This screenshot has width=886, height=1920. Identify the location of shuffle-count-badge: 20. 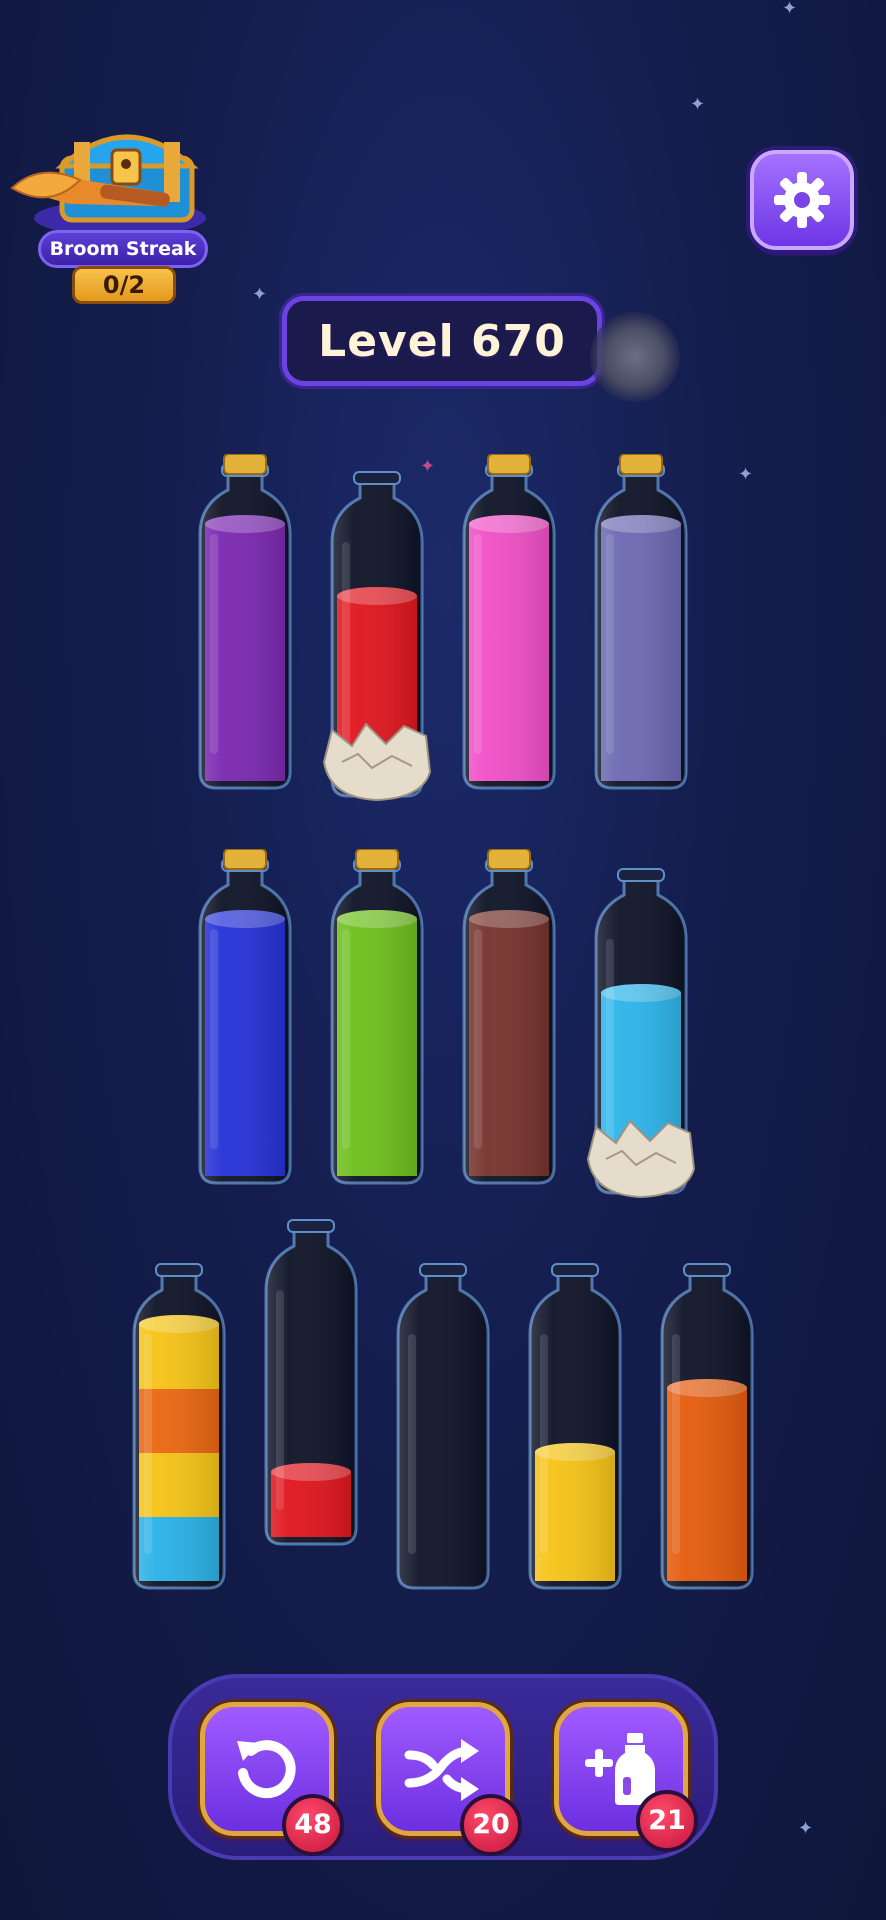
(491, 1825).